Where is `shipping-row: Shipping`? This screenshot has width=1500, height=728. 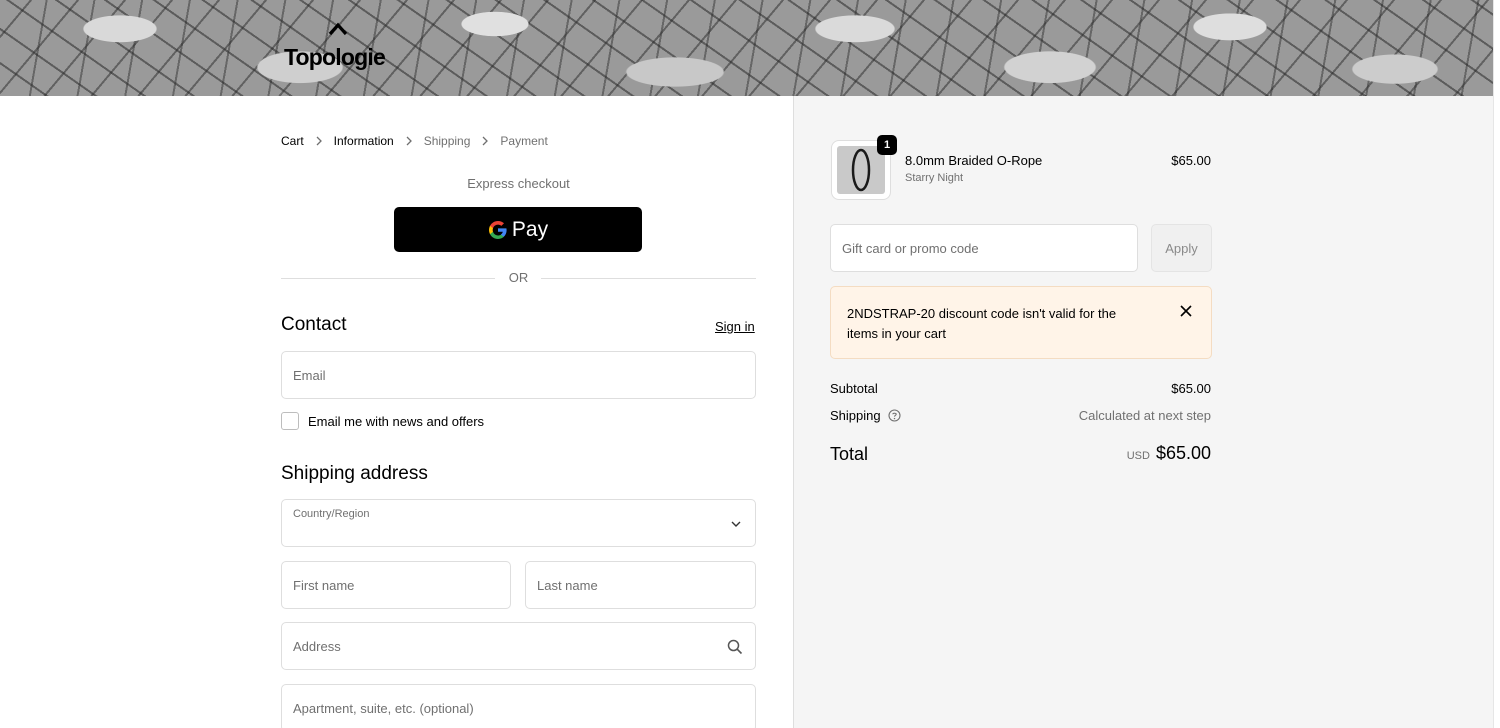
shipping-row: Shipping is located at coordinates (865, 415).